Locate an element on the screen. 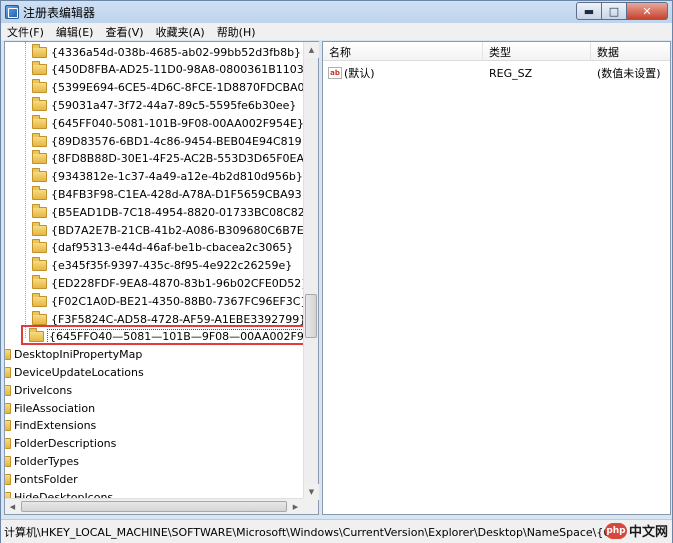 Image resolution: width=673 pixels, height=543 pixels. tree-item-label: {645FF040-5081-101B-9F08-00AA002F954E} is located at coordinates (177, 123).